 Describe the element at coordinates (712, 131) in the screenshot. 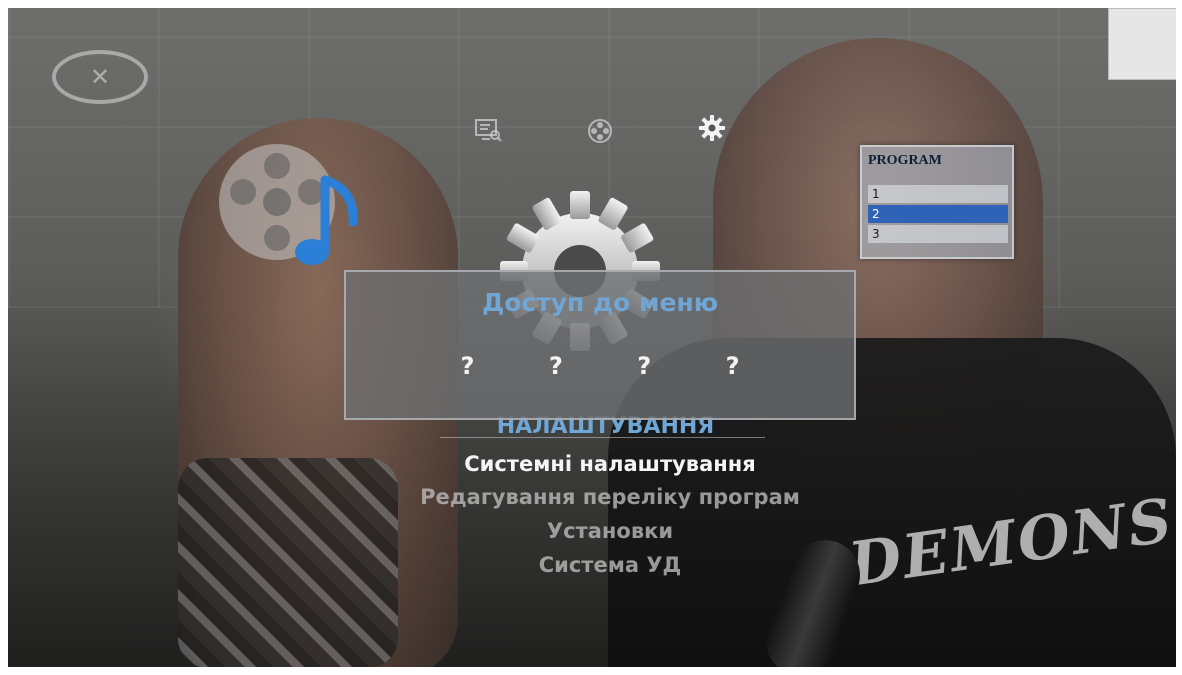

I see `settings-icon` at that location.